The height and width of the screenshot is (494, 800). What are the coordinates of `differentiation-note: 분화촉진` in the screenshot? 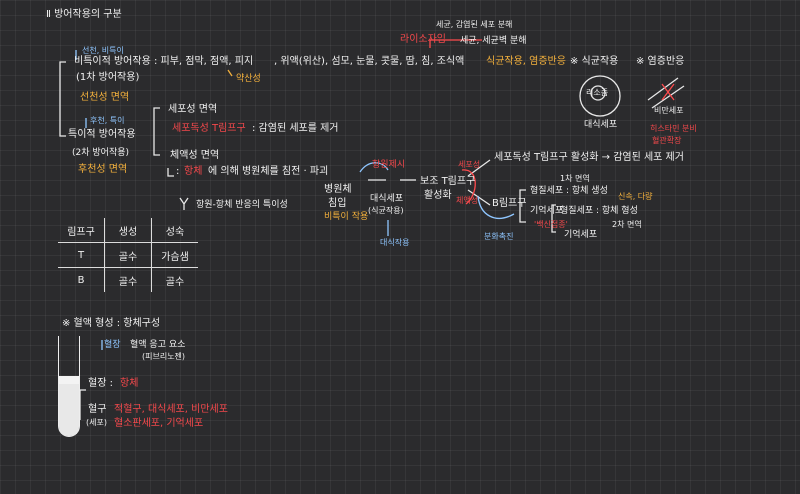 It's located at (499, 236).